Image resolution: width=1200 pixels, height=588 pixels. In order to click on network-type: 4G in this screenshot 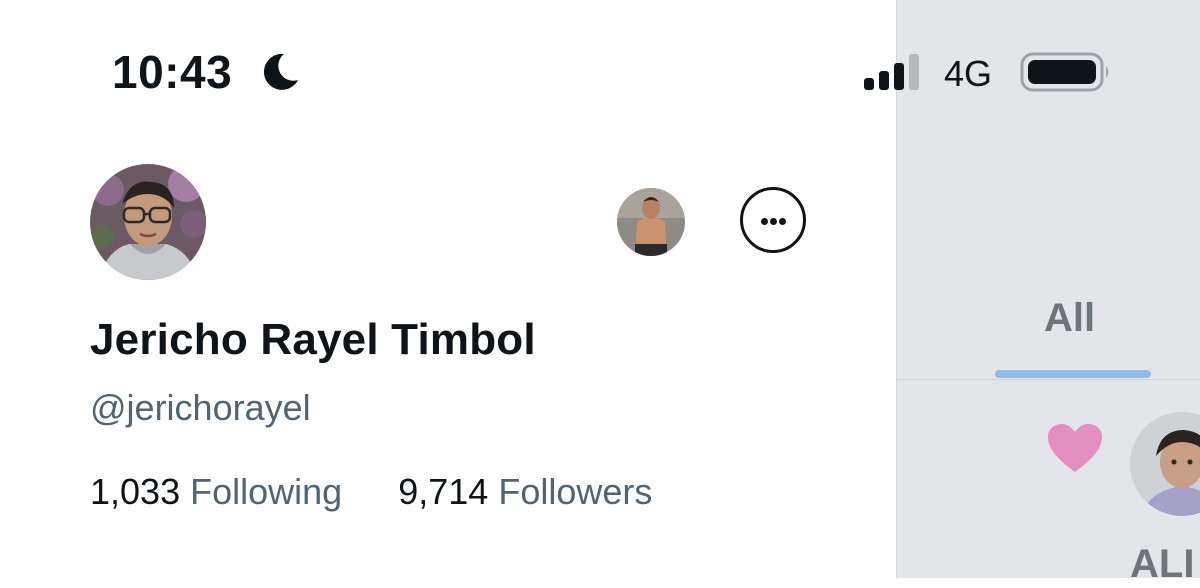, I will do `click(968, 73)`.